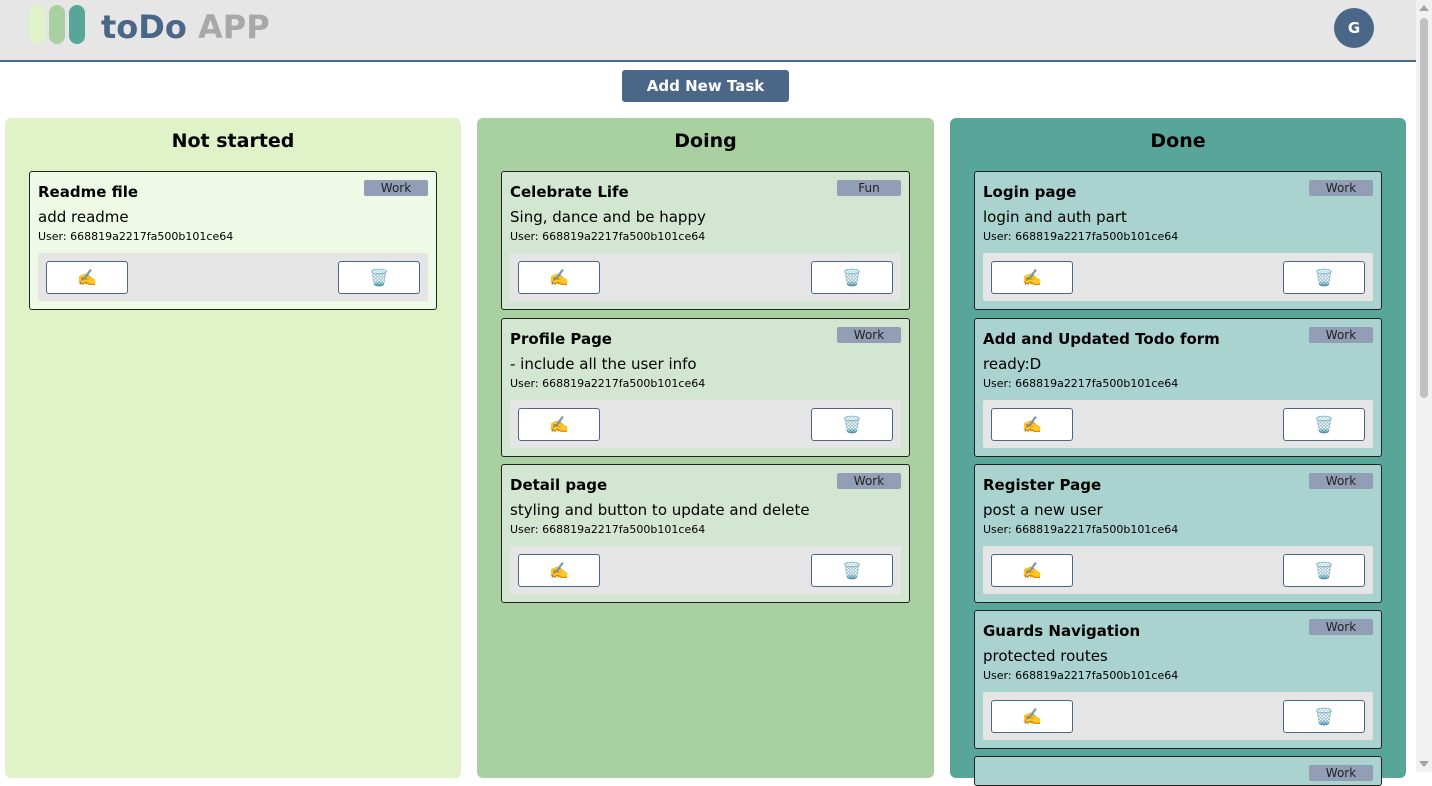 The height and width of the screenshot is (786, 1432). Describe the element at coordinates (1101, 339) in the screenshot. I see `task-title: Add and Updated Todo form` at that location.